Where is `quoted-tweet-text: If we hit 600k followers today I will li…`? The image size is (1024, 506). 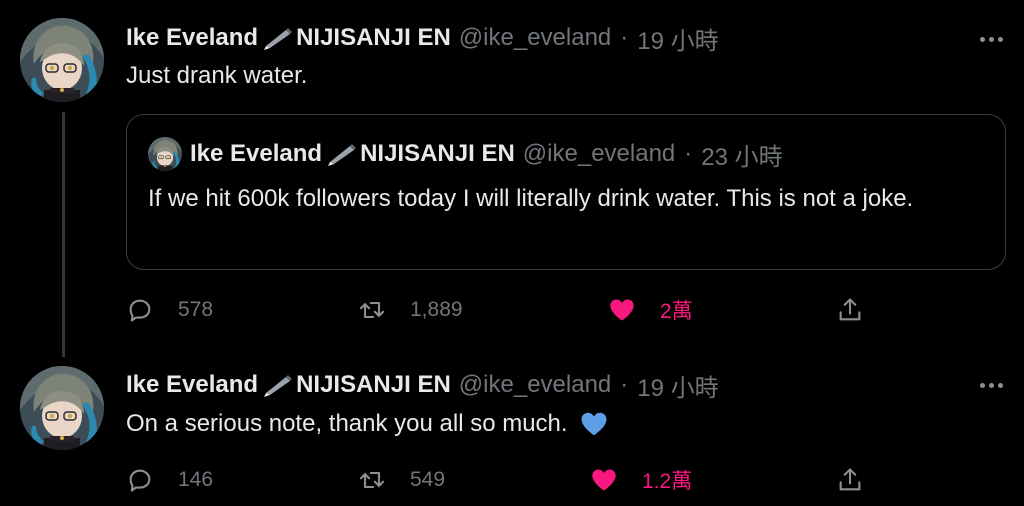
quoted-tweet-text: If we hit 600k followers today I will li… is located at coordinates (531, 198).